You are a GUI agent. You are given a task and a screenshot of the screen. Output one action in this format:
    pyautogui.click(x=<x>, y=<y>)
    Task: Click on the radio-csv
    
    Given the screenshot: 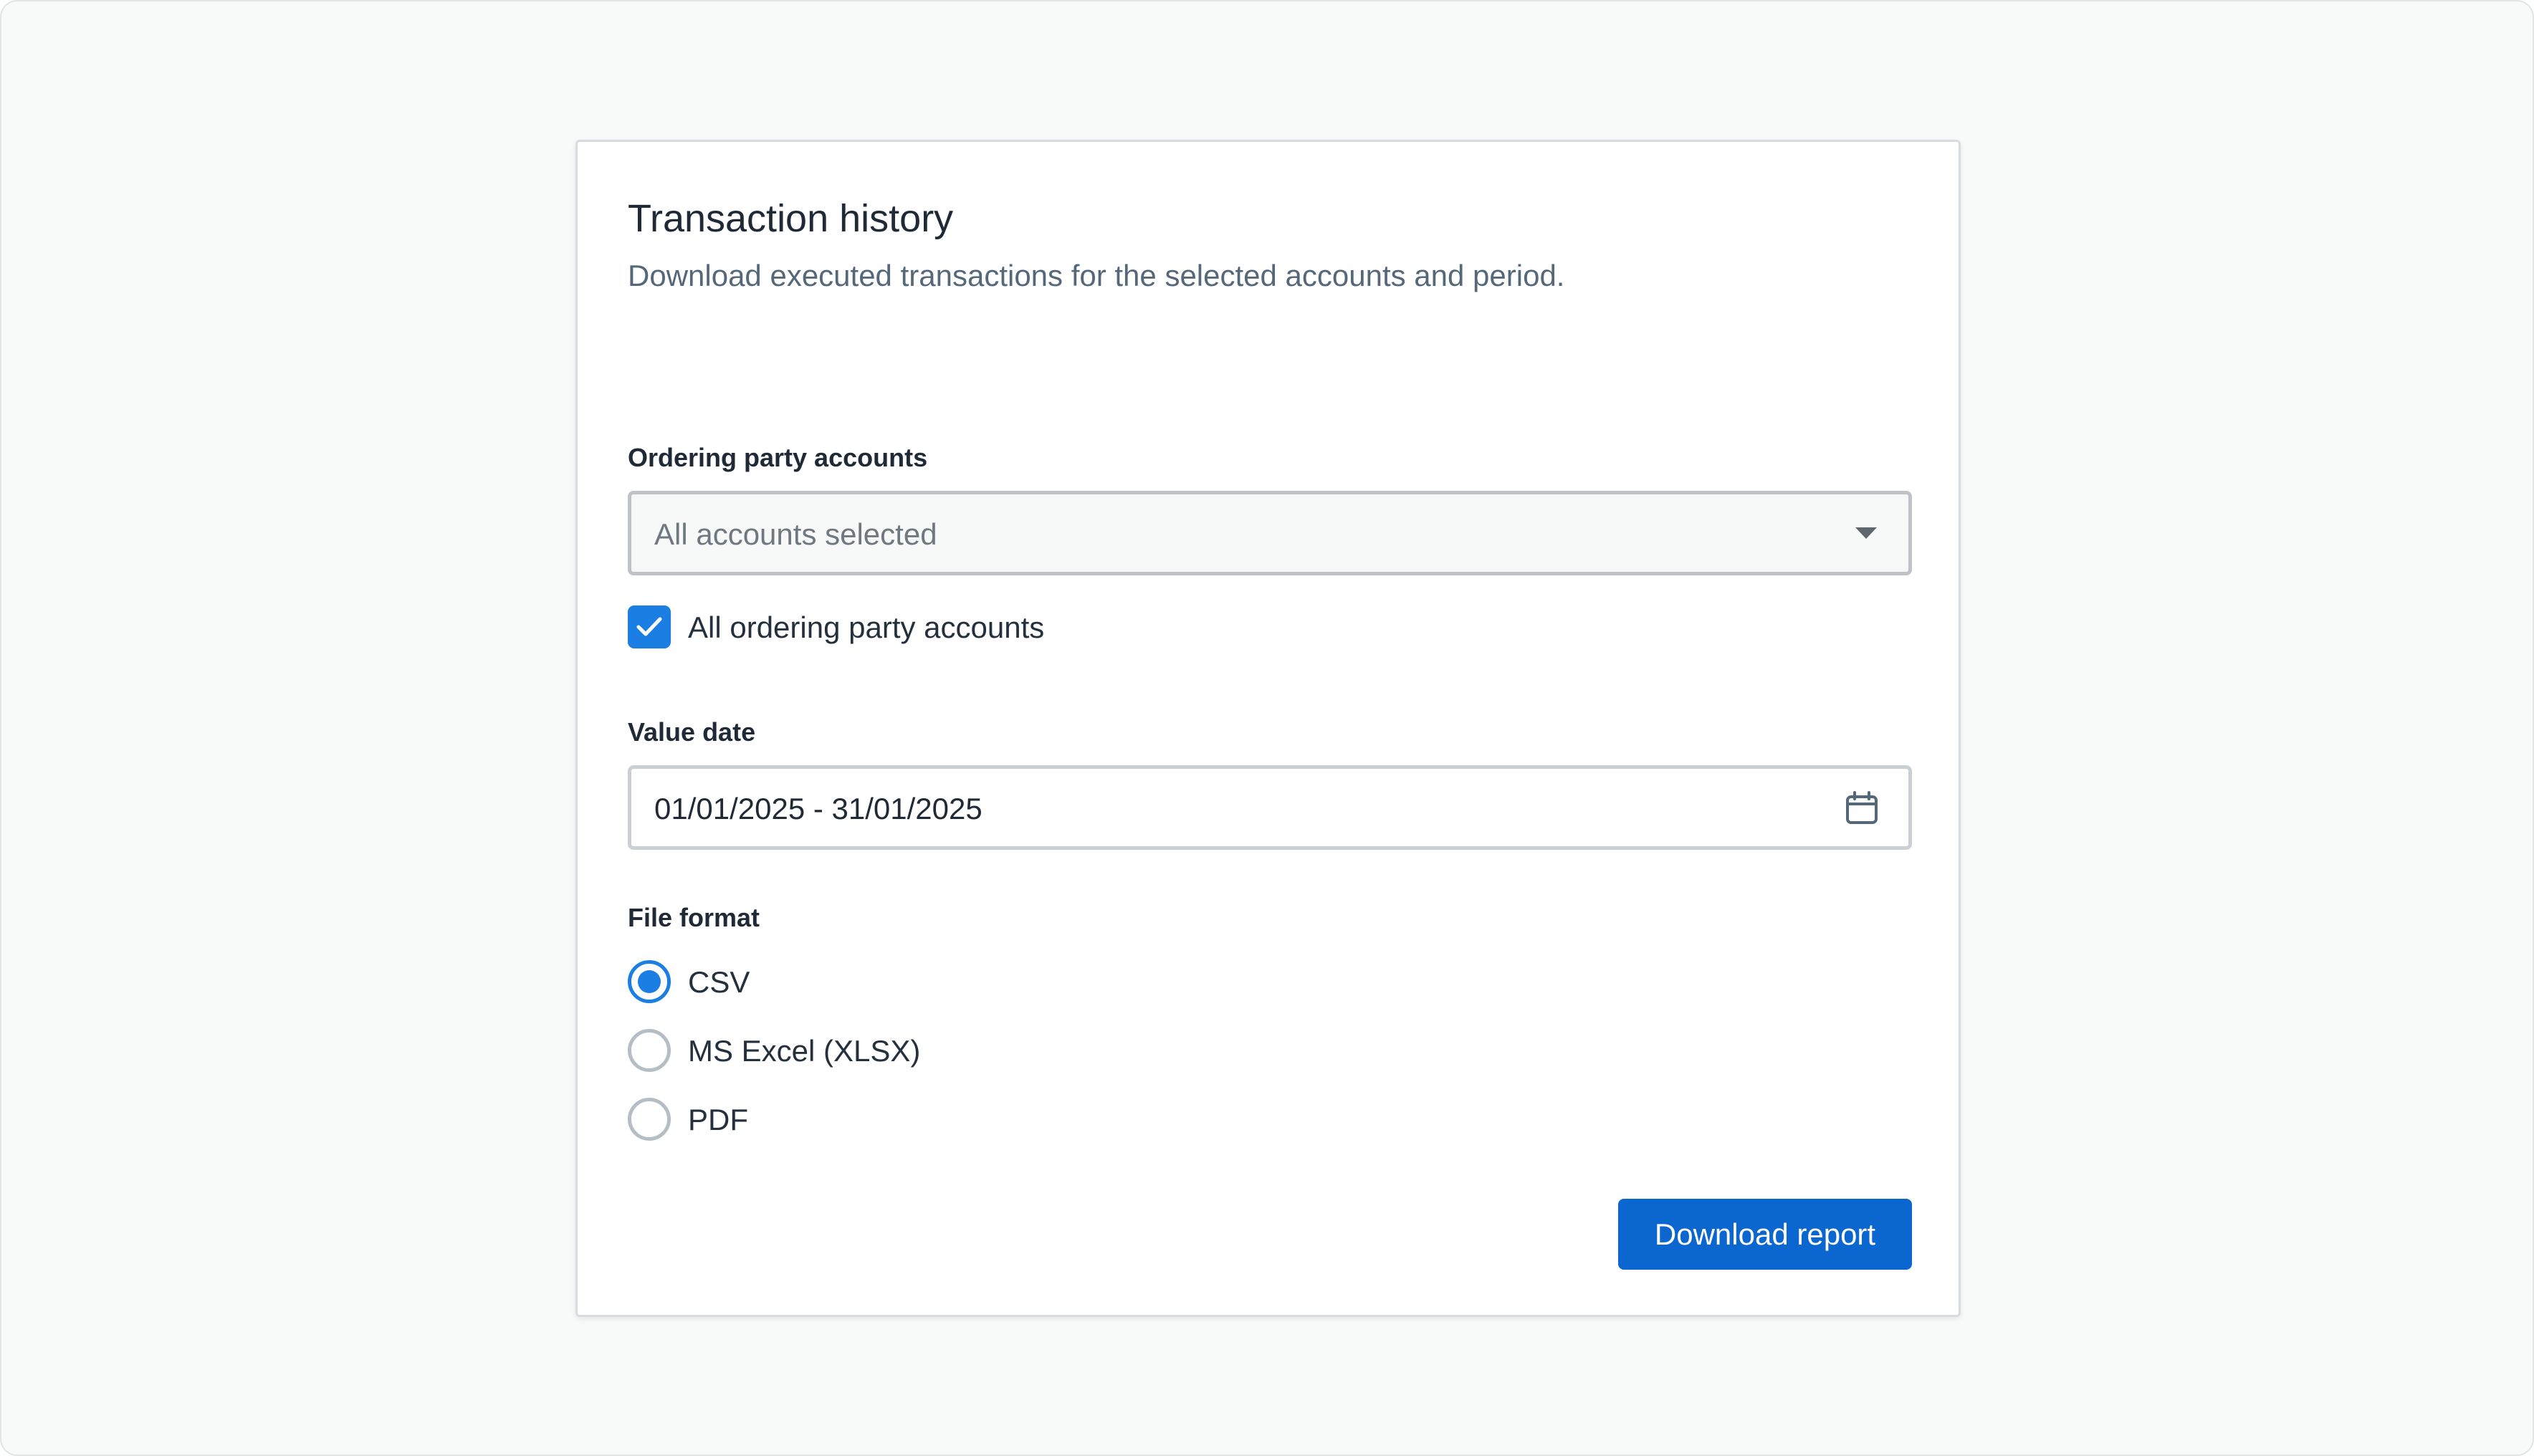 What is the action you would take?
    pyautogui.click(x=649, y=981)
    